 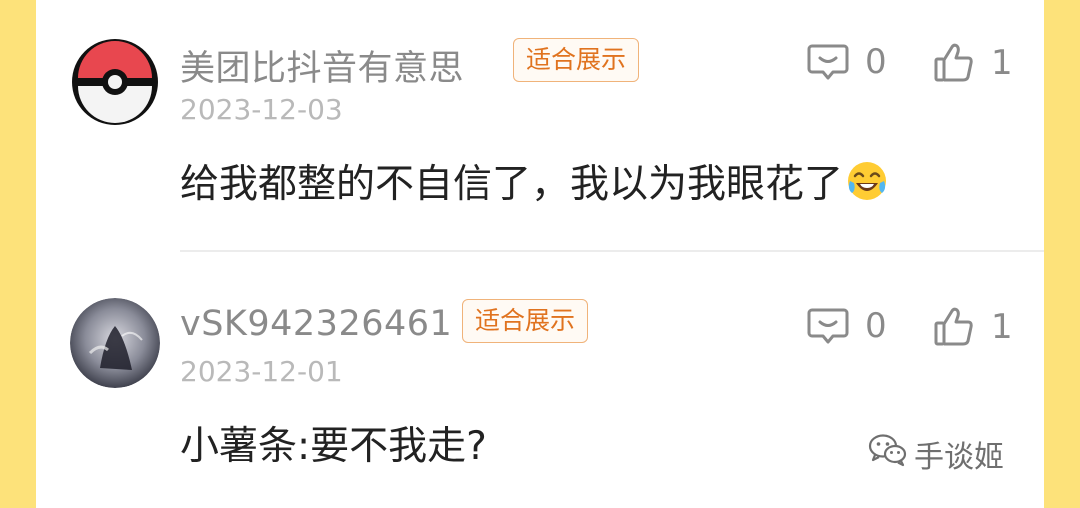 What do you see at coordinates (512, 184) in the screenshot?
I see `comment-text-content: 给我都整的不自信了，我以为我眼花了` at bounding box center [512, 184].